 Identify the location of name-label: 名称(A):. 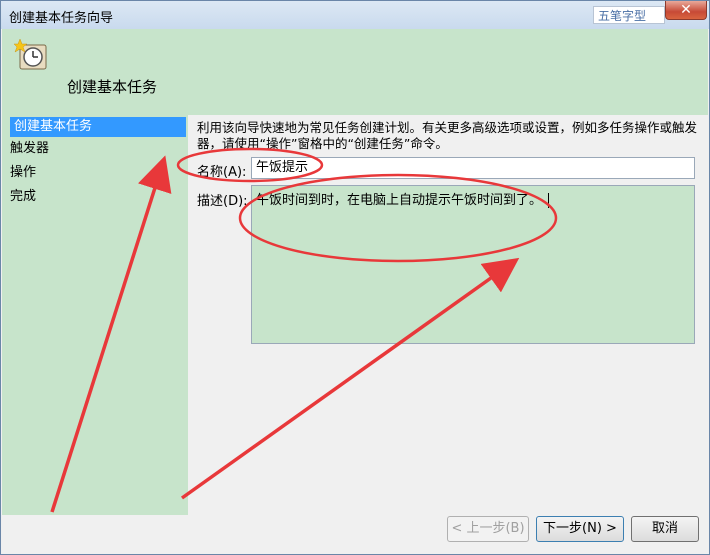
(222, 172).